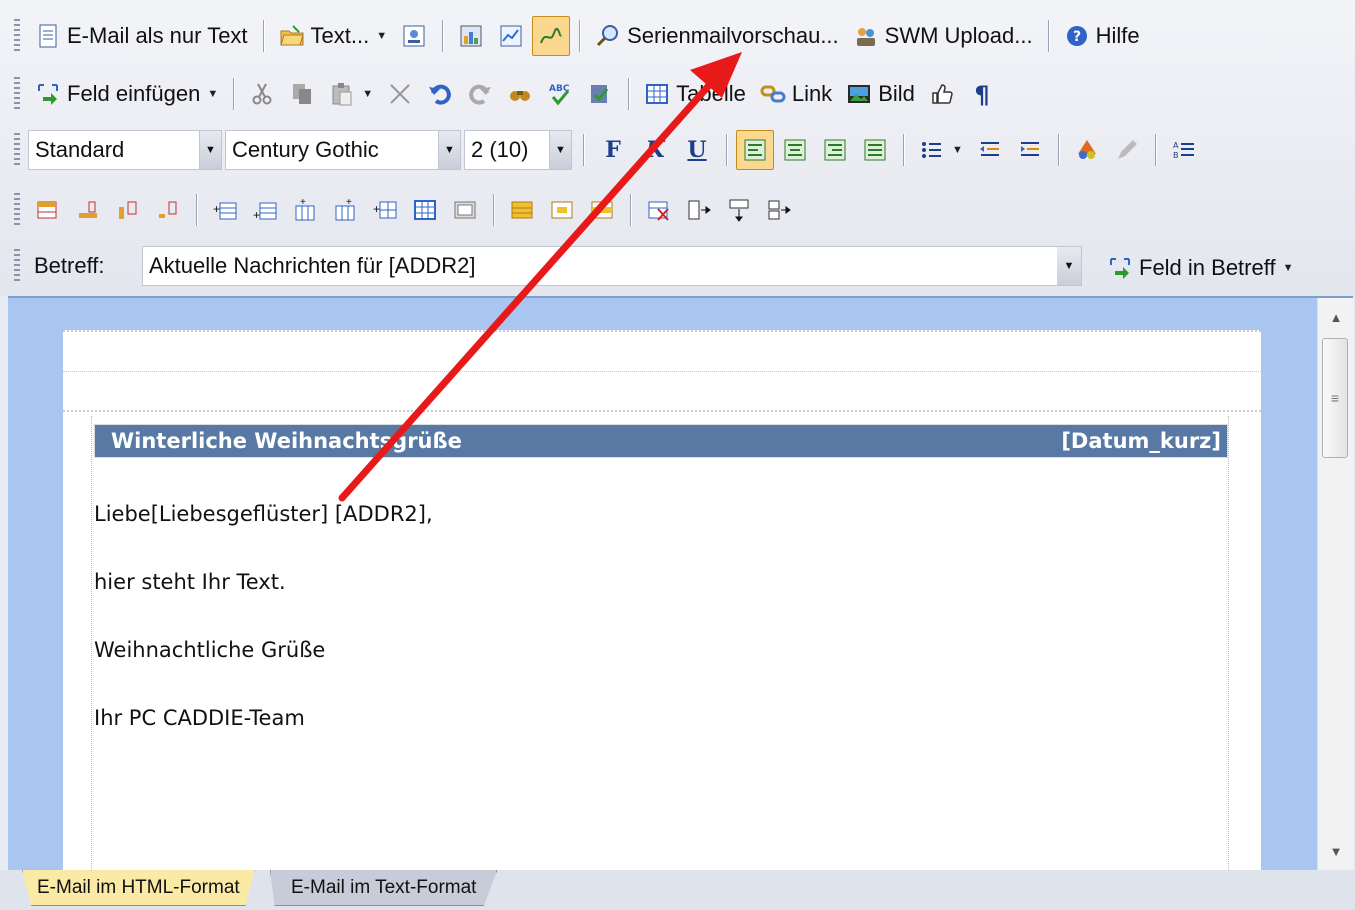 This screenshot has width=1355, height=910. Describe the element at coordinates (697, 150) in the screenshot. I see `underline-button: U` at that location.